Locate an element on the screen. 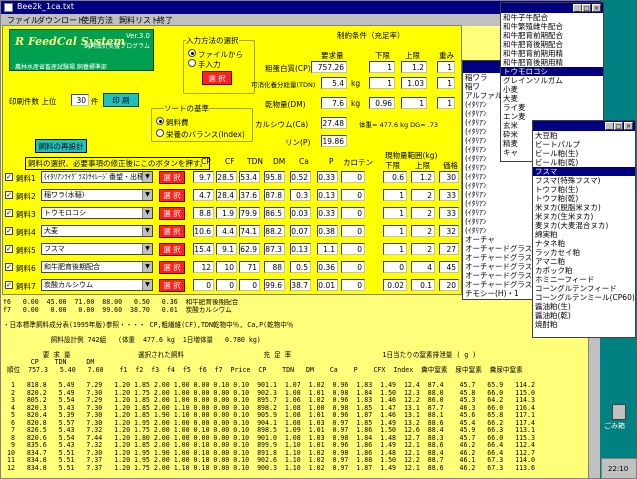 The image size is (637, 479). dm-low: 0.96 is located at coordinates (382, 103).